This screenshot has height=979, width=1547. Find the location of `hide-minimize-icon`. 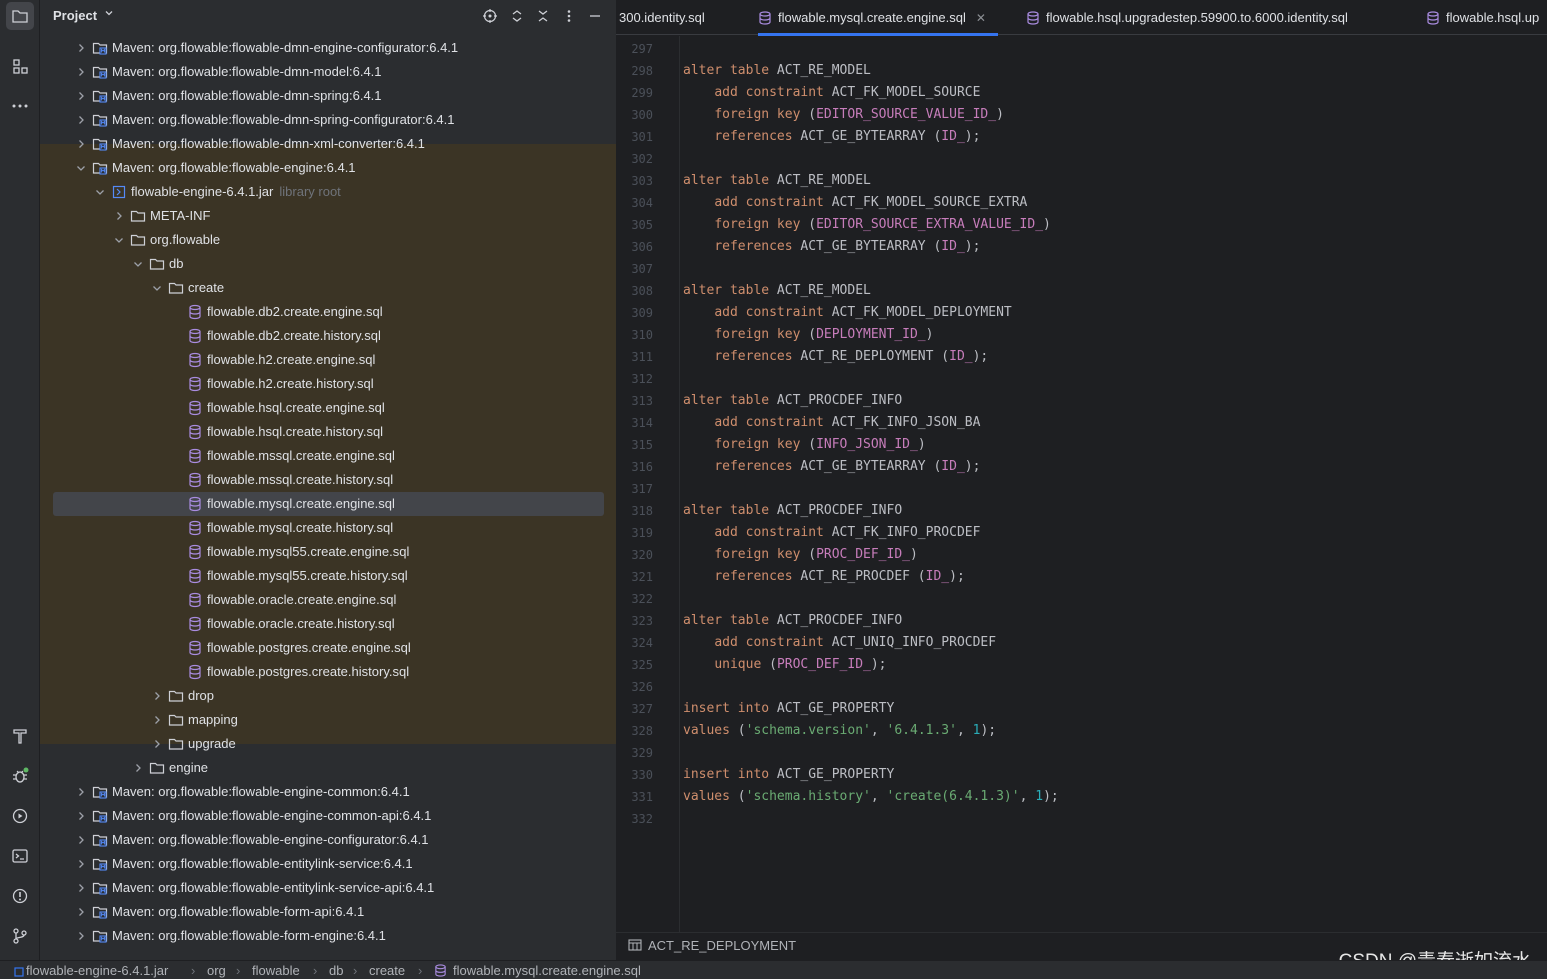

hide-minimize-icon is located at coordinates (595, 16).